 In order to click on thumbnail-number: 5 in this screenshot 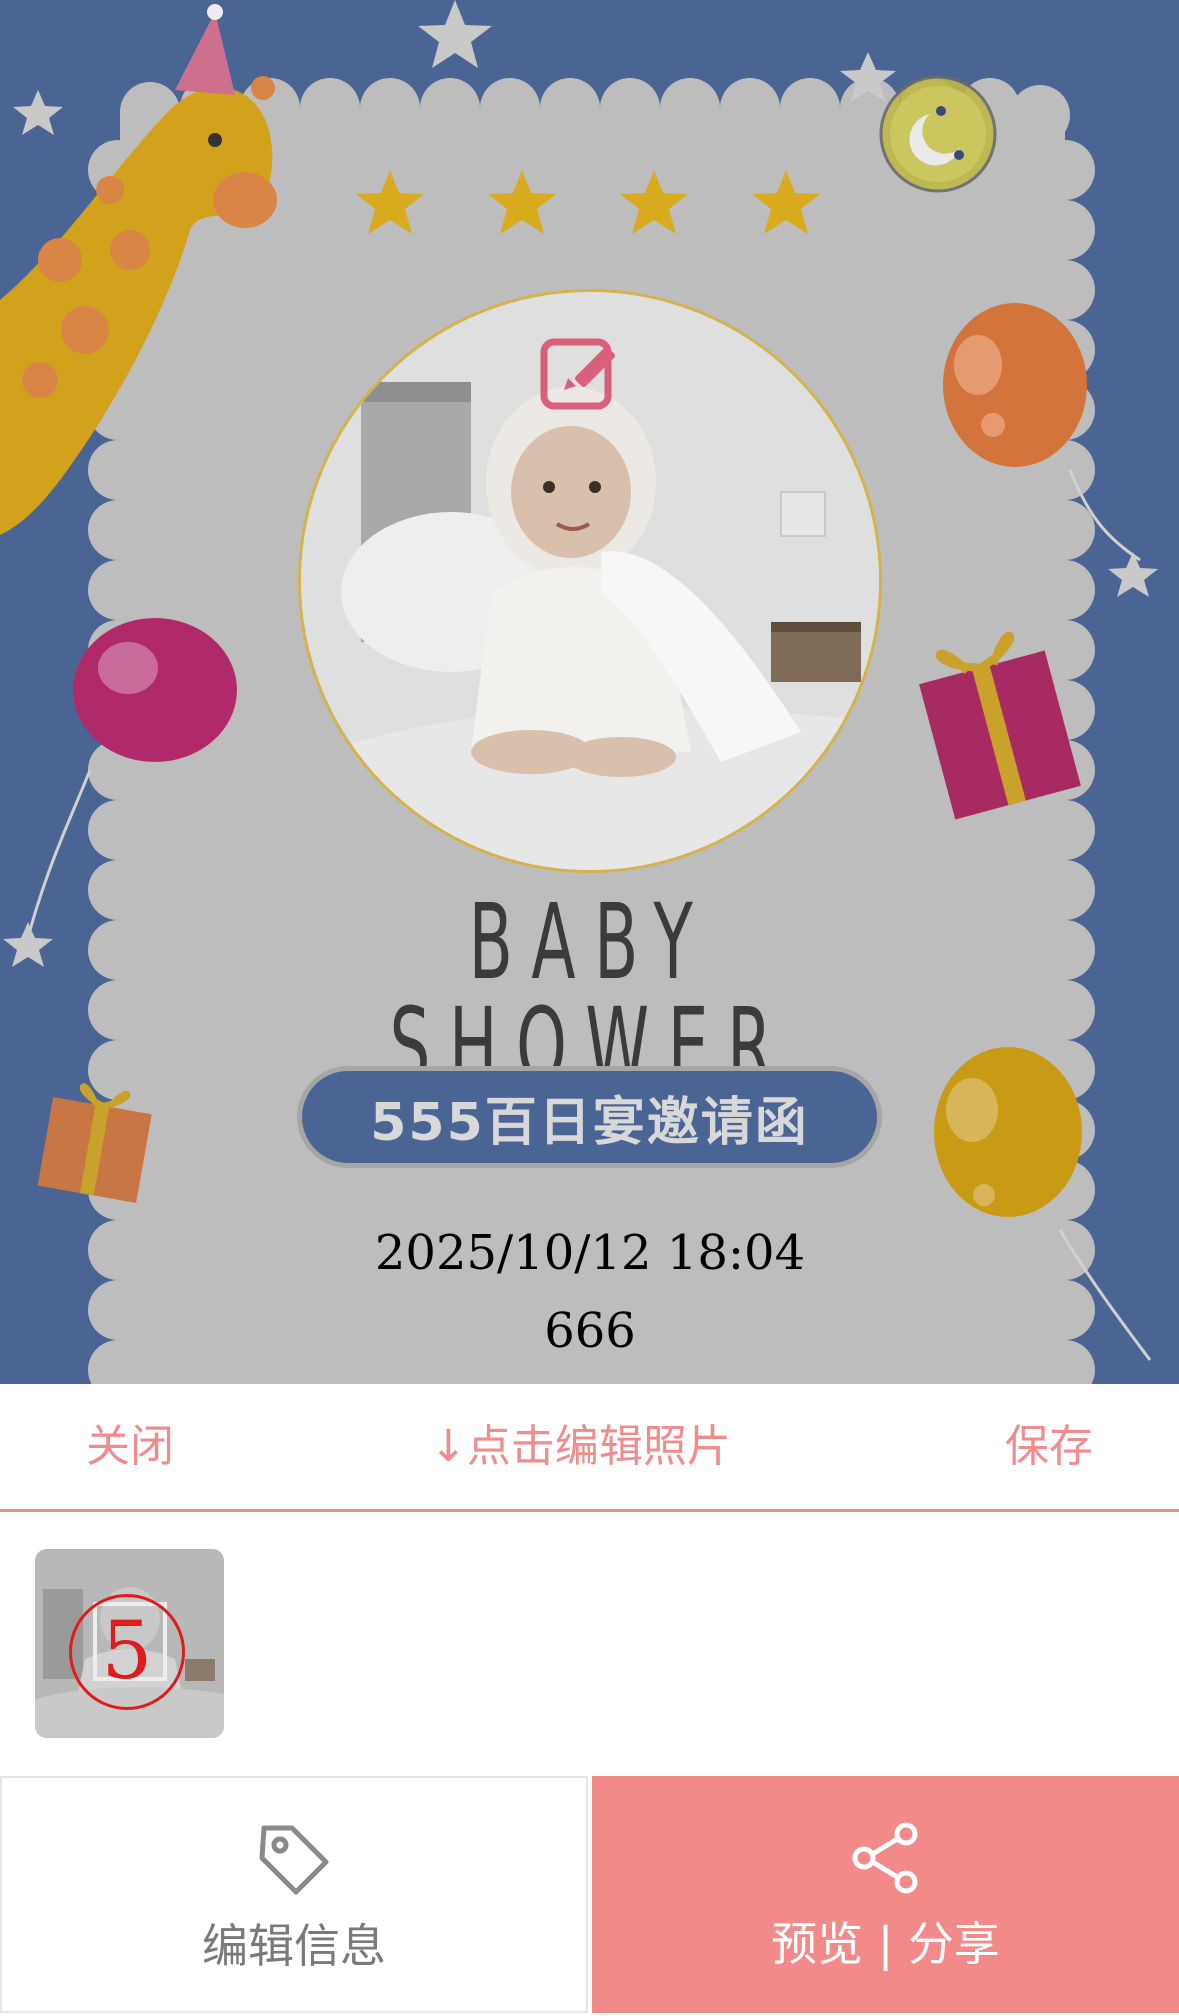, I will do `click(127, 1652)`.